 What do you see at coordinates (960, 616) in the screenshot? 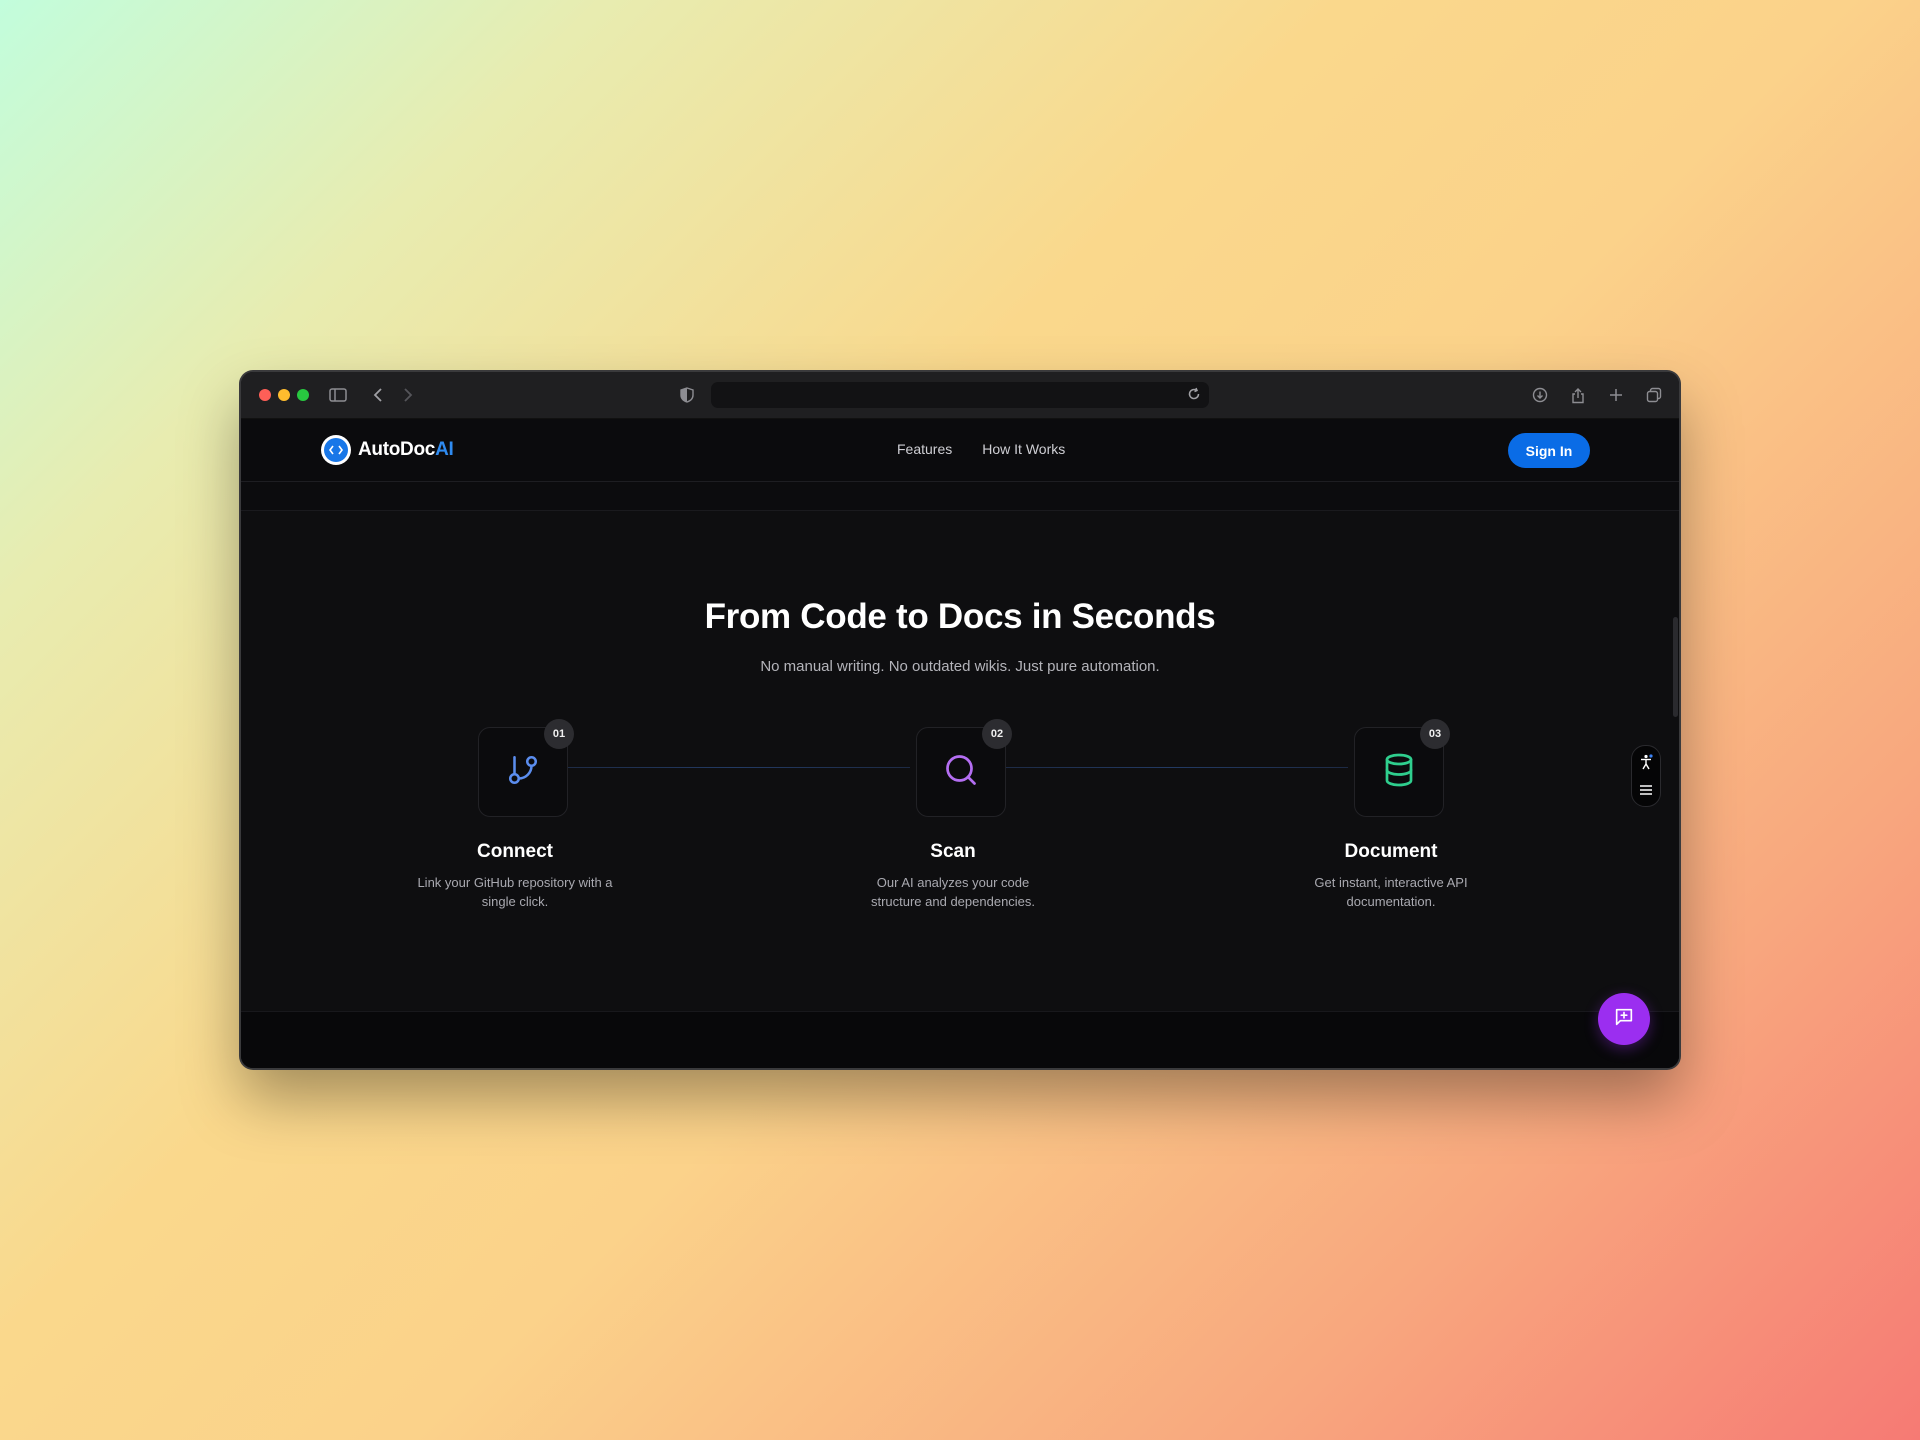
I see `section-title: From Code to Docs in Seconds` at bounding box center [960, 616].